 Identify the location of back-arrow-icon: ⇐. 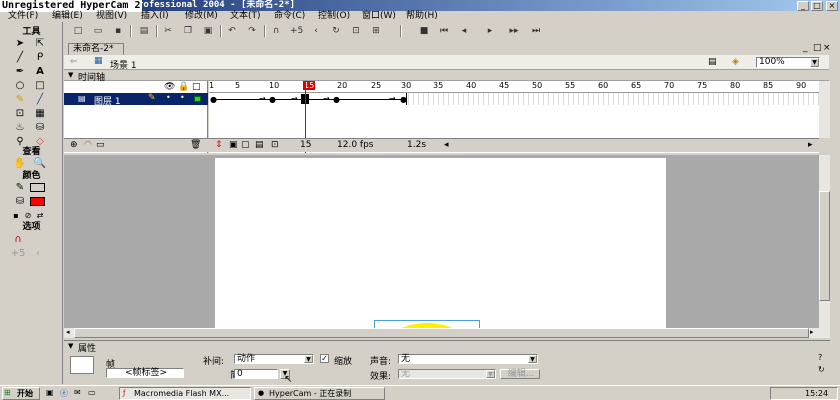
(74, 62).